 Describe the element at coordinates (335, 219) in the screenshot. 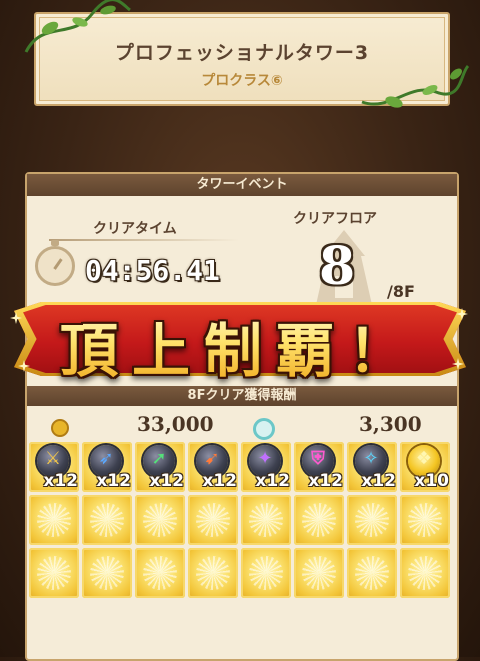

I see `clear-floor-label: クリアフロア` at that location.